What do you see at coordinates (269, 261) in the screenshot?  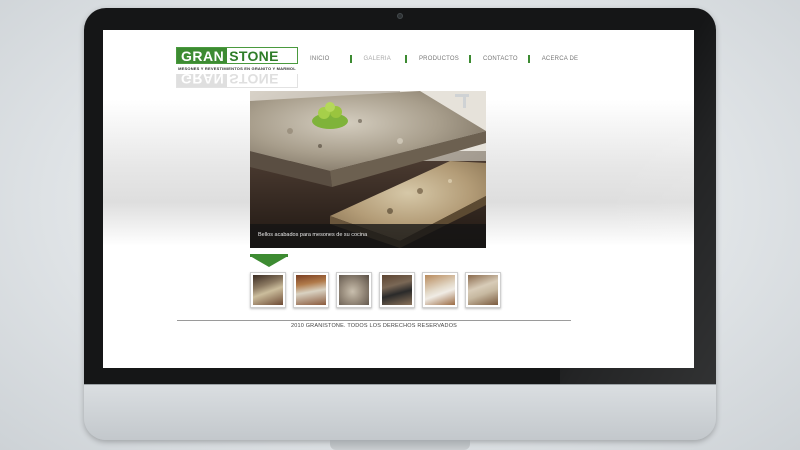 I see `active-thumb-arrow-icon` at bounding box center [269, 261].